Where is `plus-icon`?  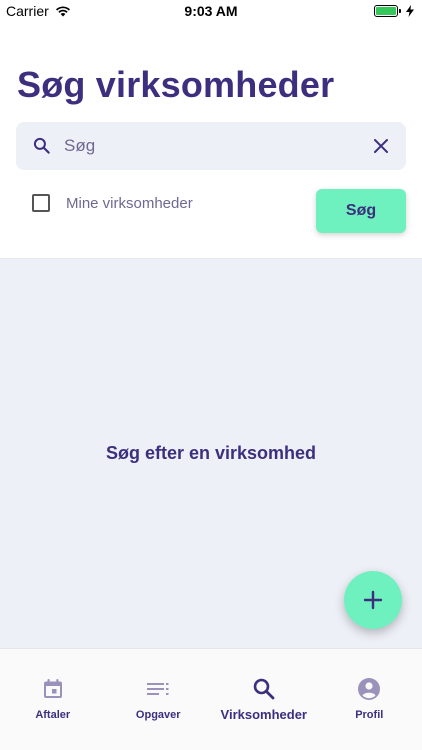 plus-icon is located at coordinates (373, 600).